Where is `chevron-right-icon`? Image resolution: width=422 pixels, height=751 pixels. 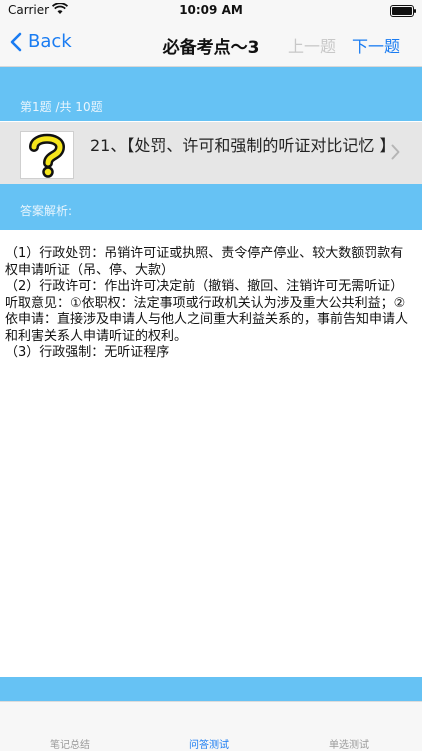 chevron-right-icon is located at coordinates (395, 152).